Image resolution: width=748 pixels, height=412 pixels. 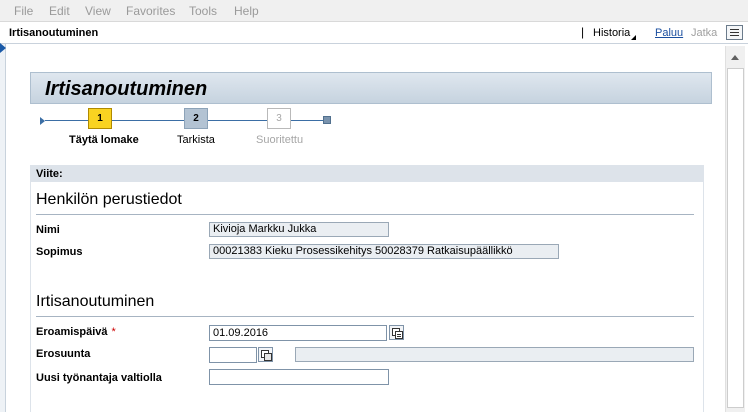 What do you see at coordinates (63, 354) in the screenshot?
I see `erosuunta-label: Erosuunta` at bounding box center [63, 354].